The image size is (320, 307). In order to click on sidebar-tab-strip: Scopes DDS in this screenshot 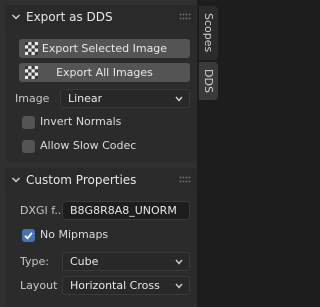, I will do `click(208, 153)`.